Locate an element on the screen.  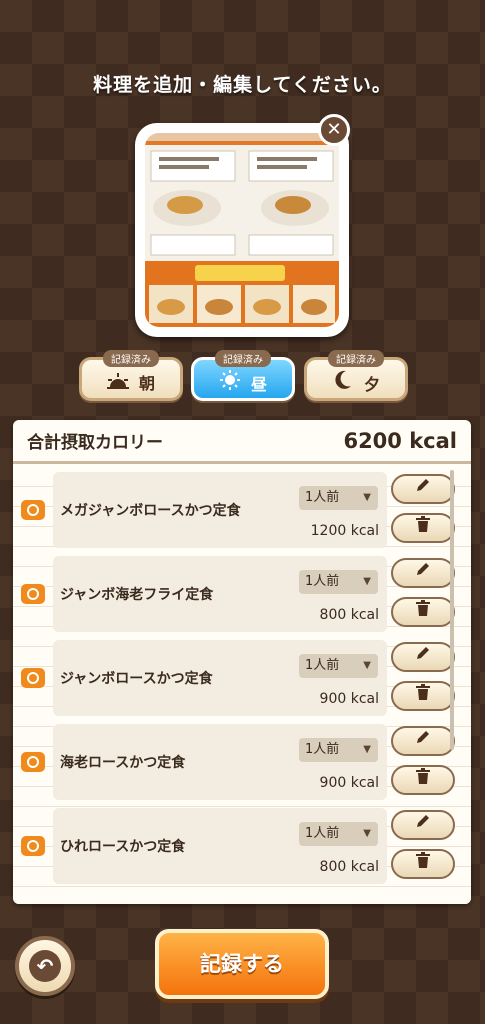
total-calories-label: 合計摂取カロリー is located at coordinates (95, 443).